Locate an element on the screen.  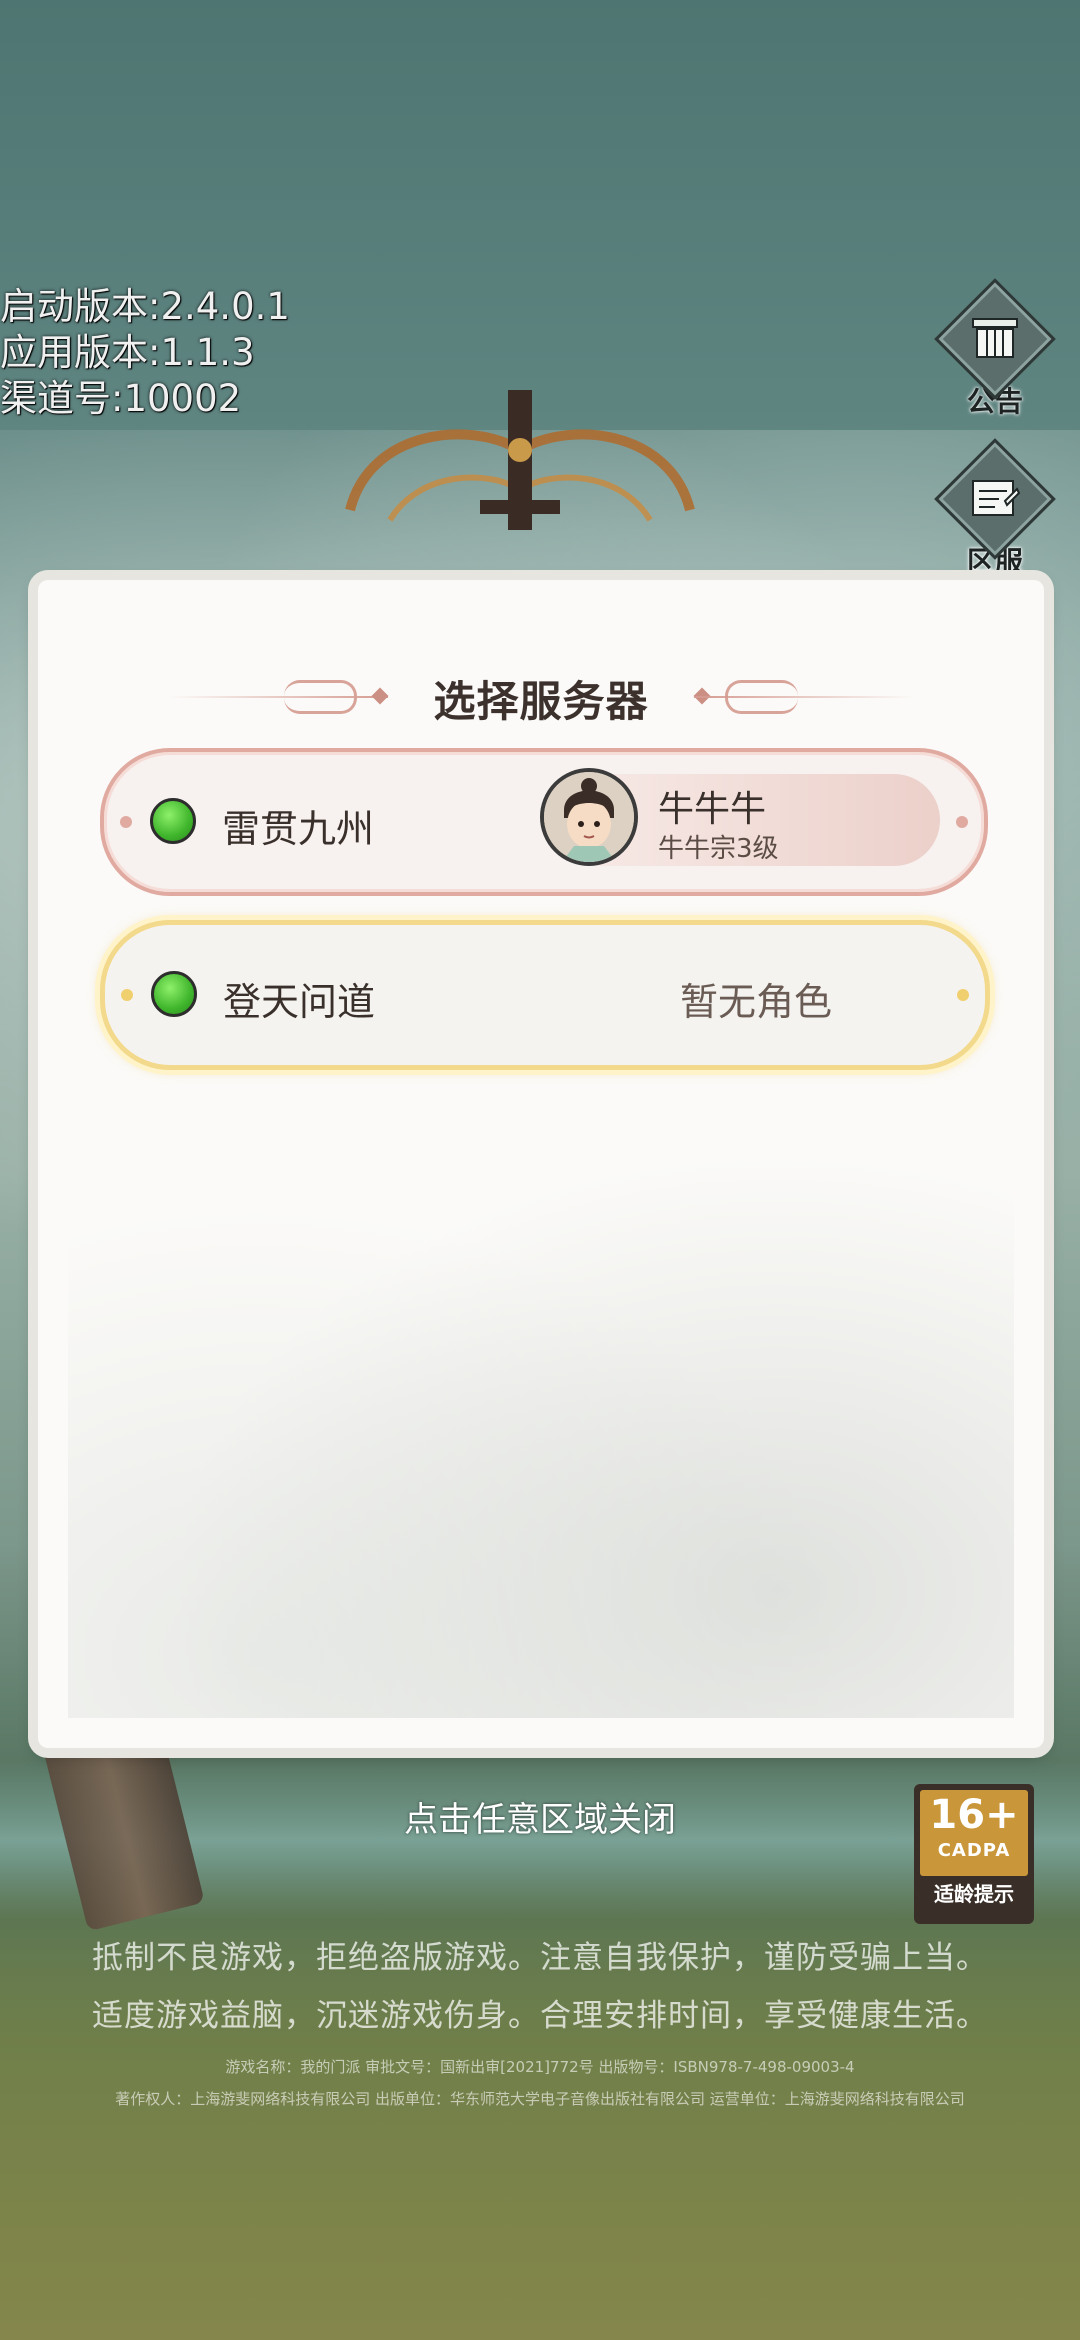
server-name: 登天问道 is located at coordinates (299, 1002).